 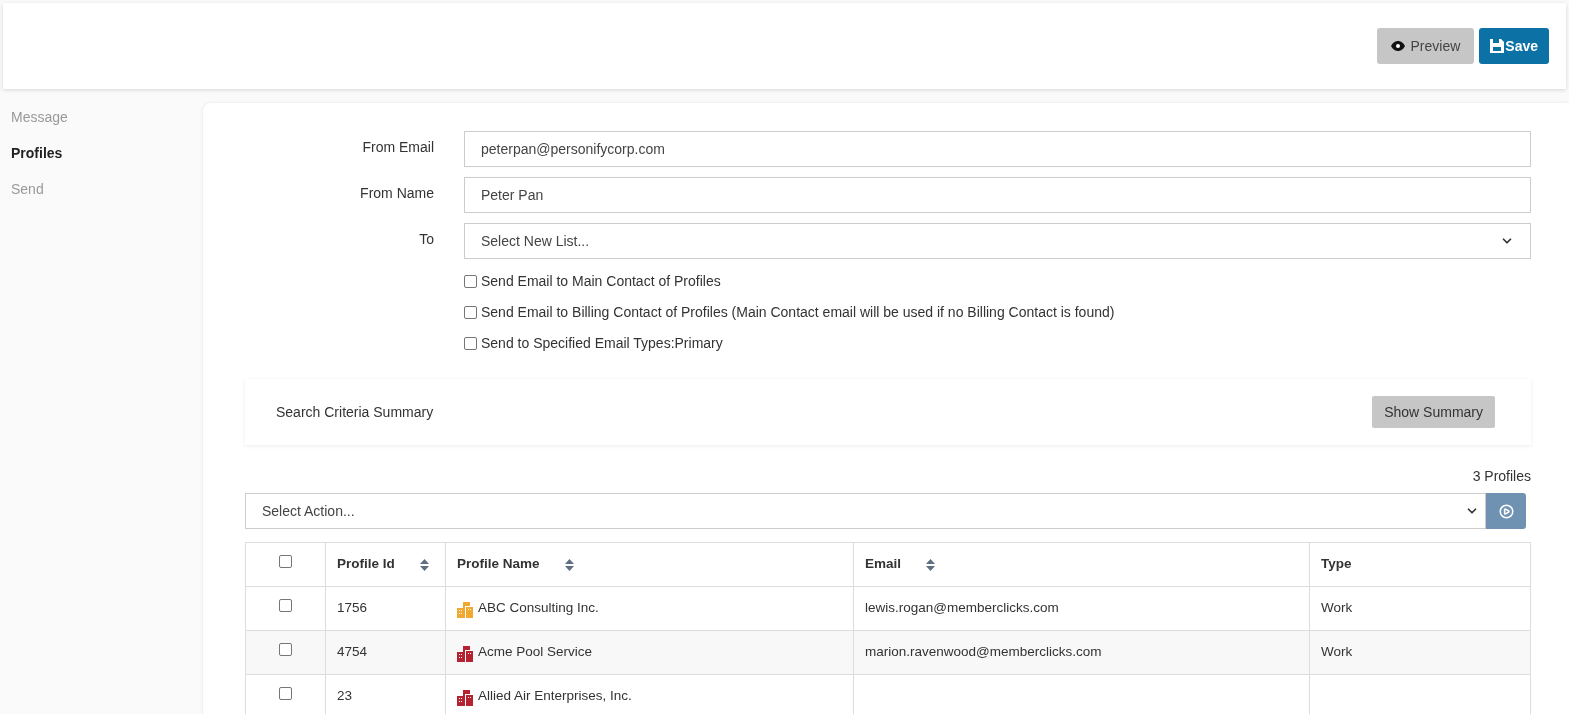 What do you see at coordinates (1433, 412) in the screenshot?
I see `show-summary-button: Show Summary` at bounding box center [1433, 412].